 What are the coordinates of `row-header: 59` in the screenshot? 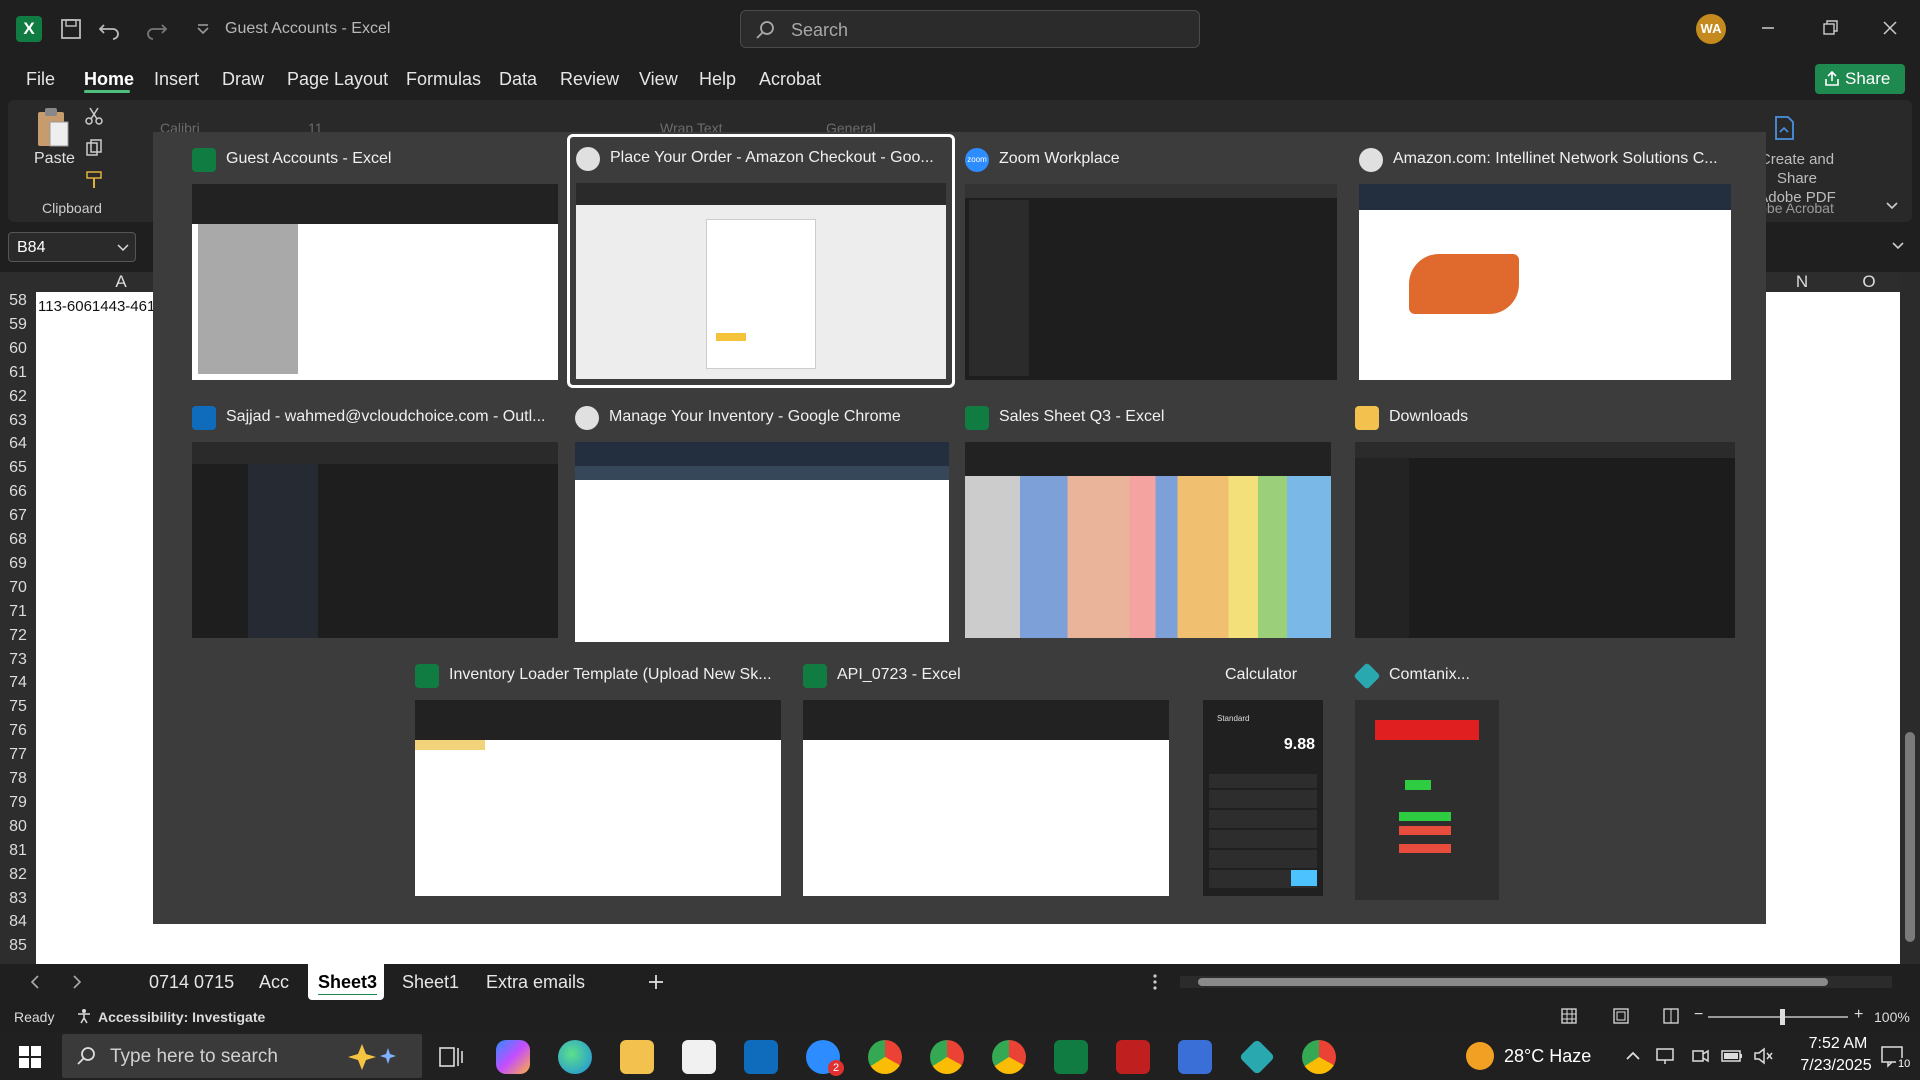 It's located at (18, 325).